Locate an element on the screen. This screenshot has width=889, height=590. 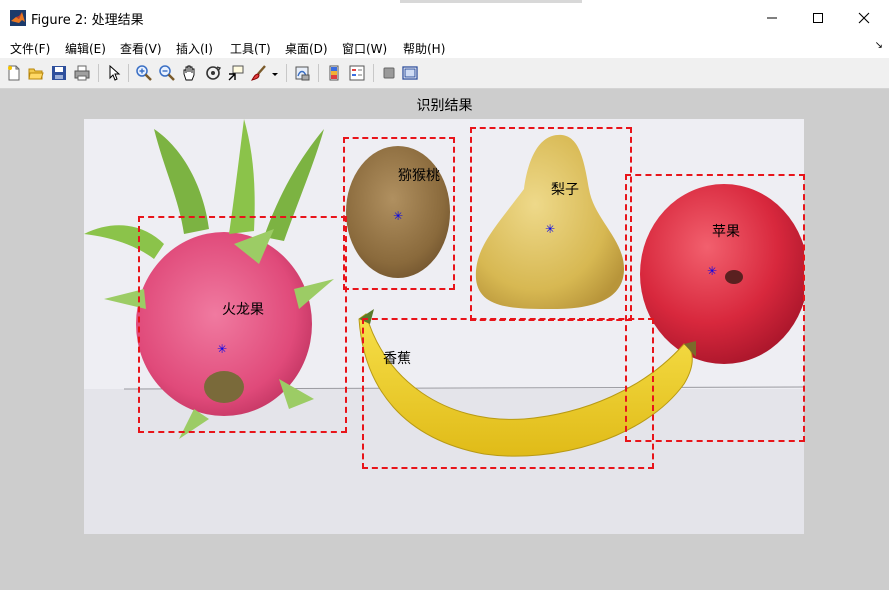
minimize-button is located at coordinates (772, 18).